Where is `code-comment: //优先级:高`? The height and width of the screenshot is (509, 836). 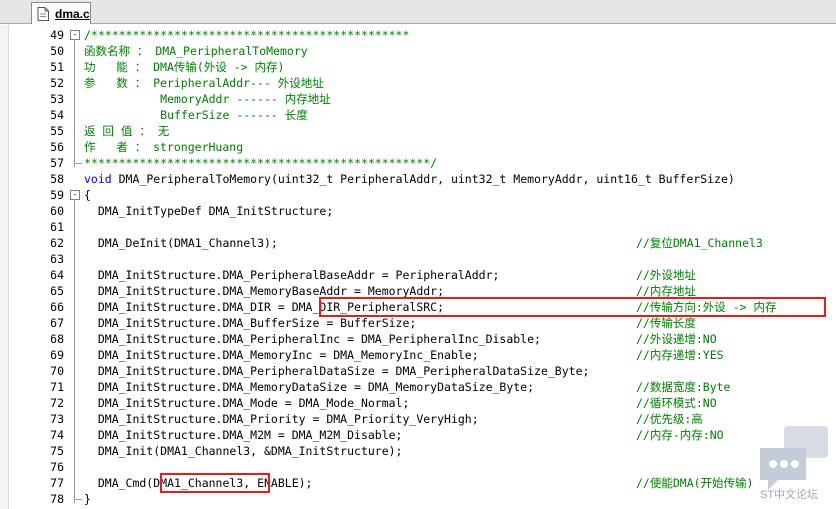 code-comment: //优先级:高 is located at coordinates (669, 419).